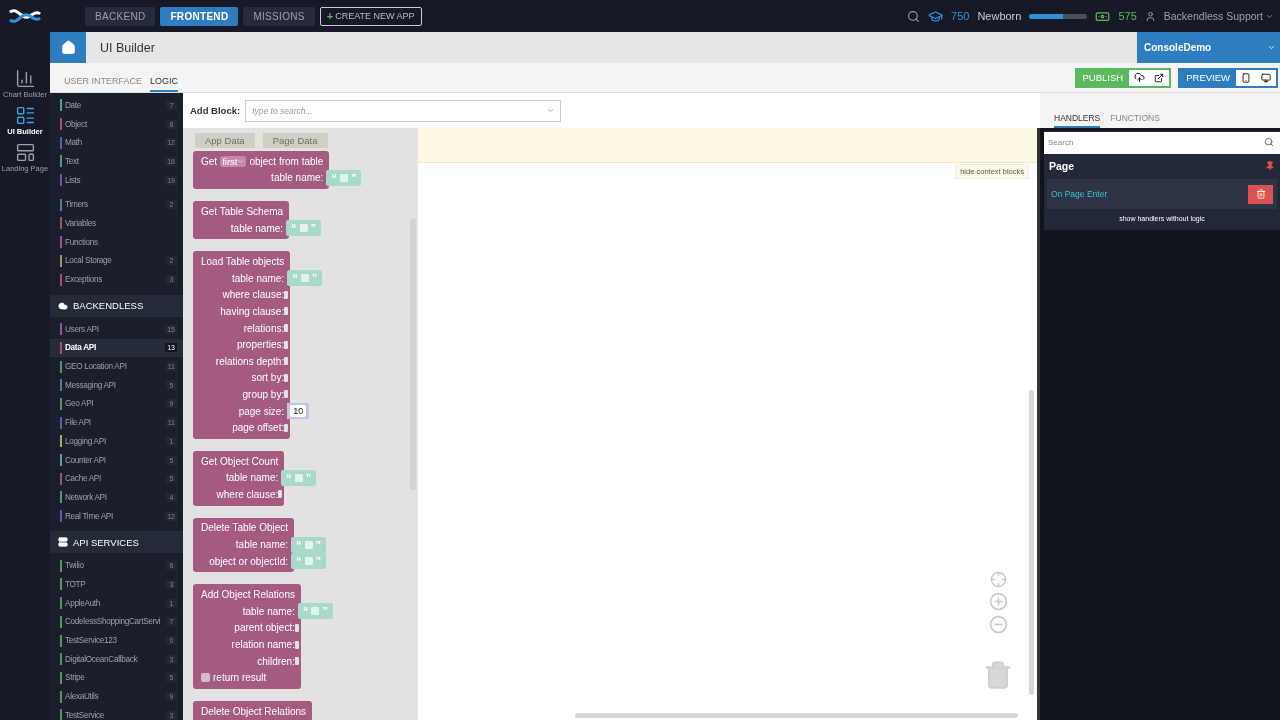 The image size is (1280, 720). I want to click on logic-block: Load Table objects table name: where clause: having clause: relations: properties: relations depth: sort by: group by: page size: page offset:, so click(242, 345).